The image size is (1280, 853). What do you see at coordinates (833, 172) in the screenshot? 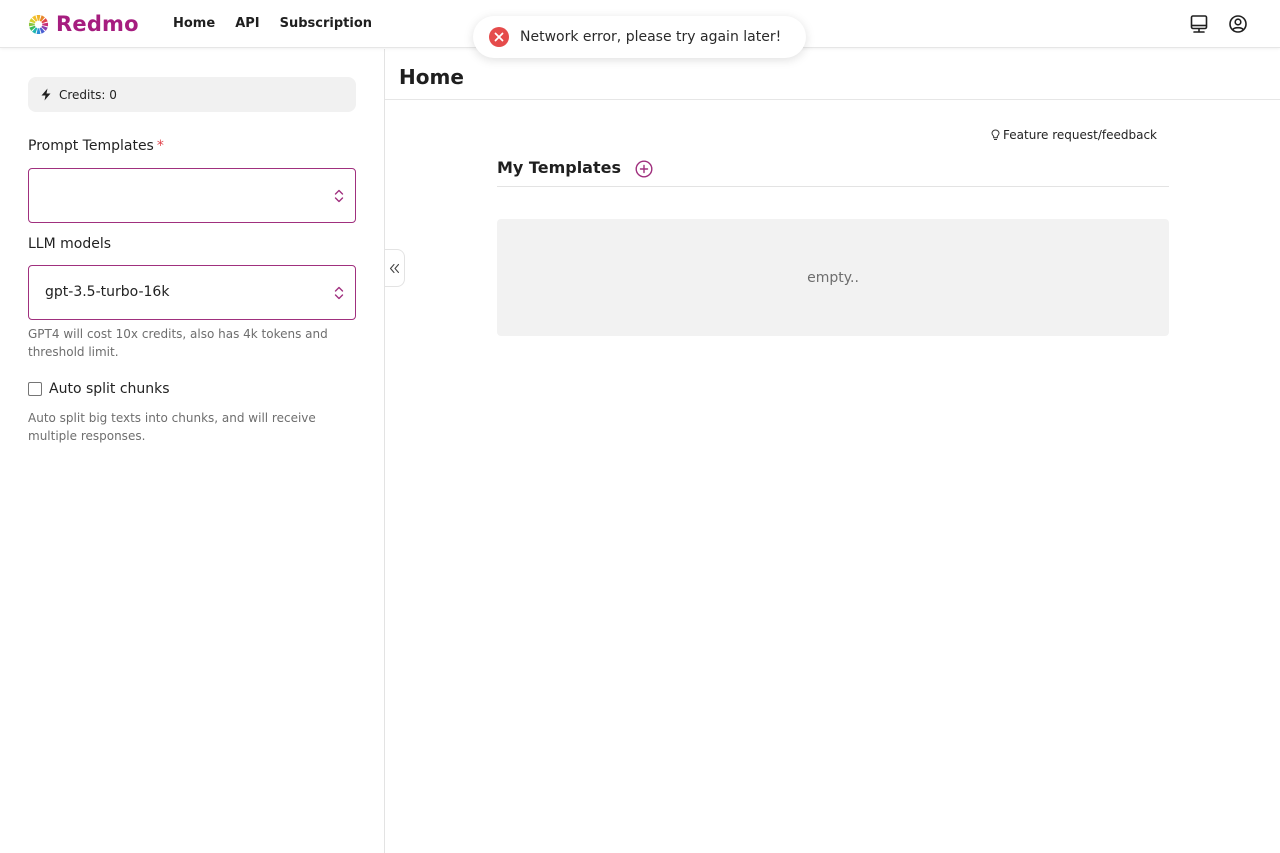
I see `my-templates-header: My Templates` at bounding box center [833, 172].